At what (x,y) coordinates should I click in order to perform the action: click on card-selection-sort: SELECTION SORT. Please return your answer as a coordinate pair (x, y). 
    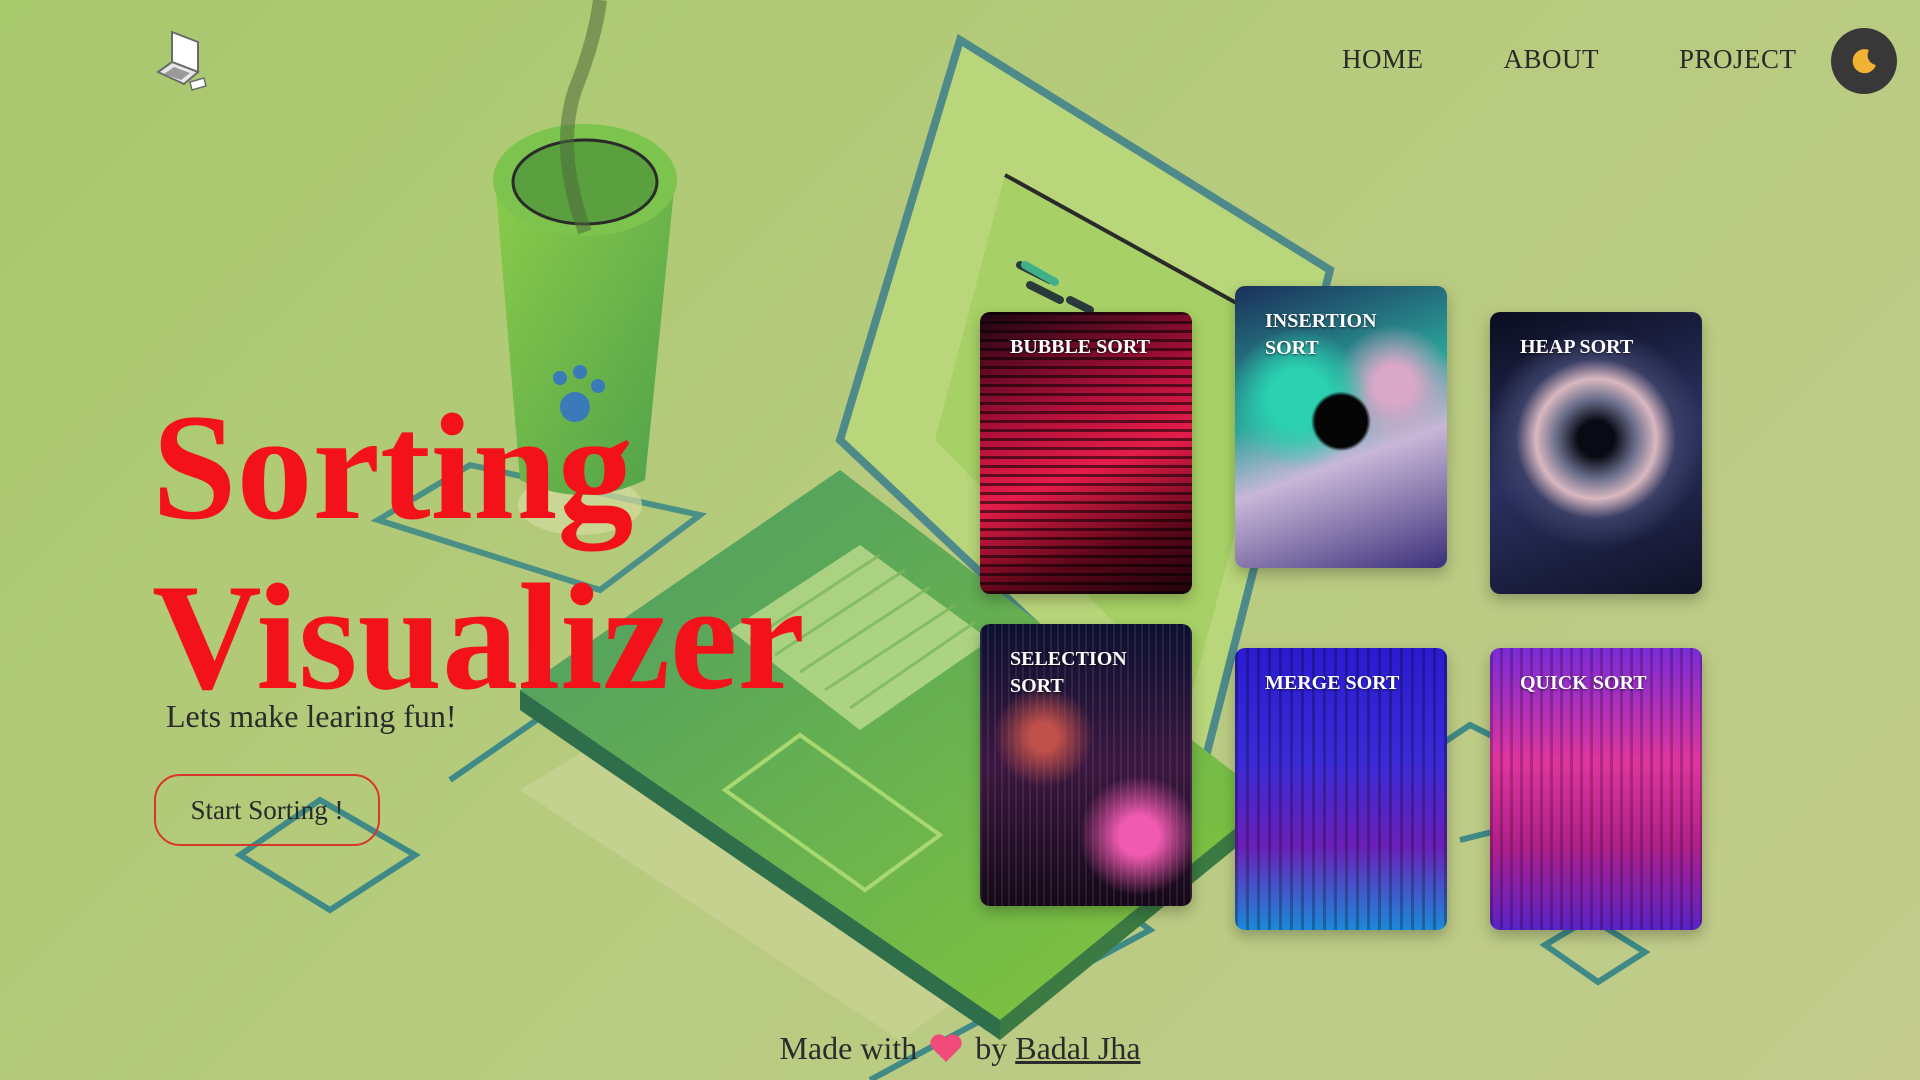
    Looking at the image, I should click on (1086, 765).